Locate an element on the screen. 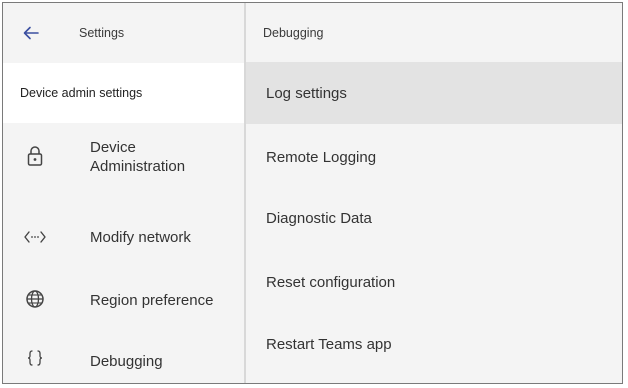  sidebar-item-label: Device Administration is located at coordinates (138, 157).